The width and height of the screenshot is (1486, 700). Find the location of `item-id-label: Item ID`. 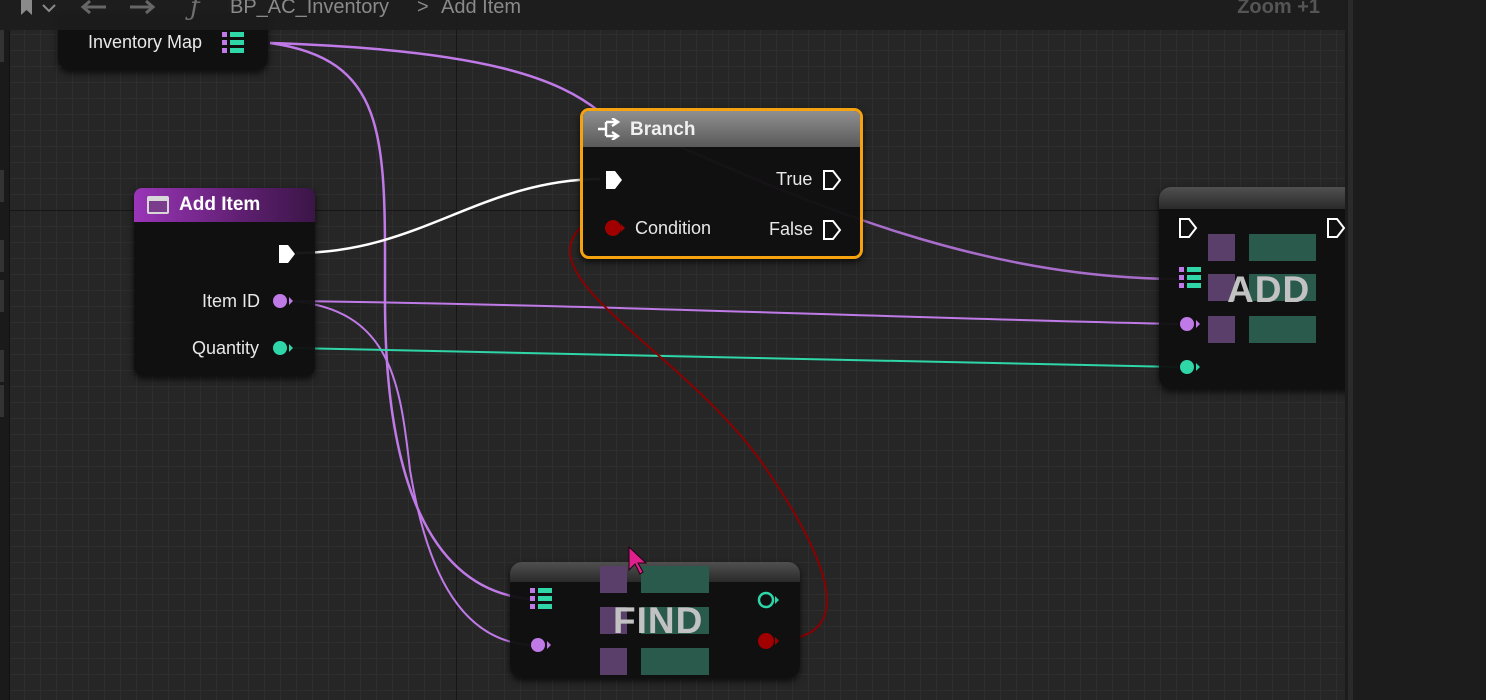

item-id-label: Item ID is located at coordinates (231, 301).